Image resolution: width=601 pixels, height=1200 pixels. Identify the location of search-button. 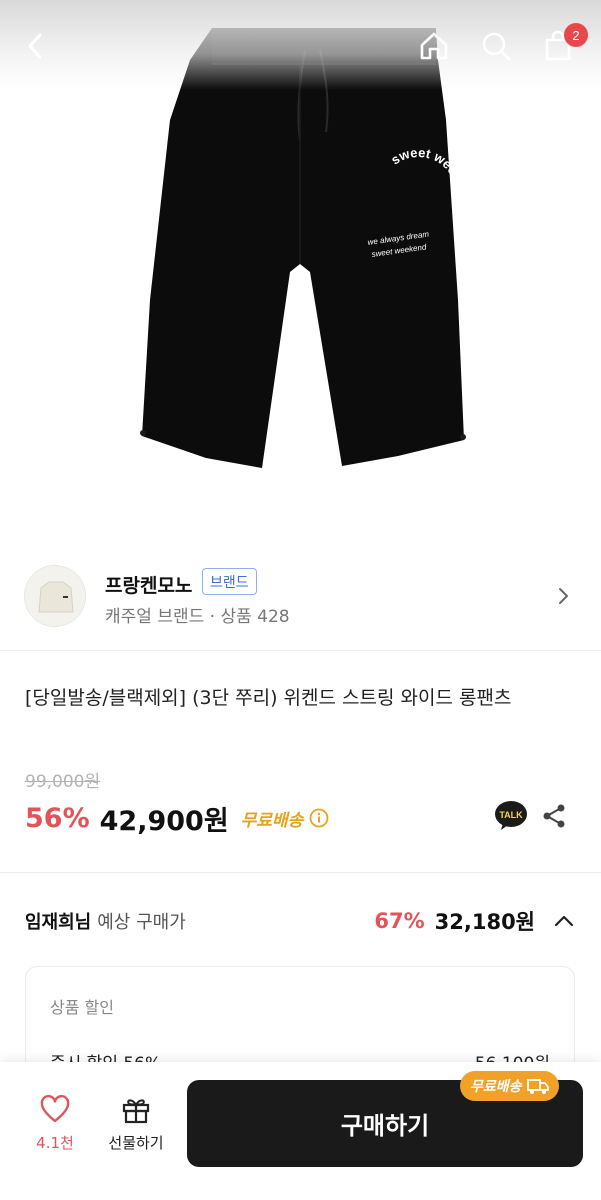
(496, 46).